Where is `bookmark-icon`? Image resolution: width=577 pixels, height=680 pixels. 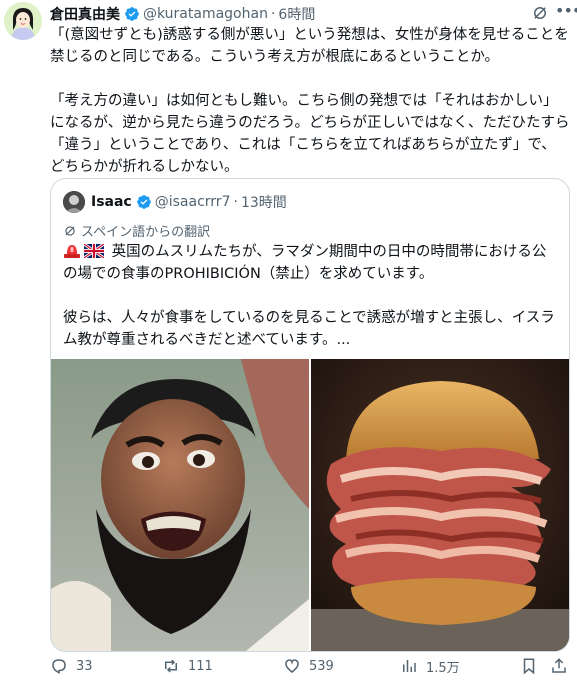
bookmark-icon is located at coordinates (529, 666).